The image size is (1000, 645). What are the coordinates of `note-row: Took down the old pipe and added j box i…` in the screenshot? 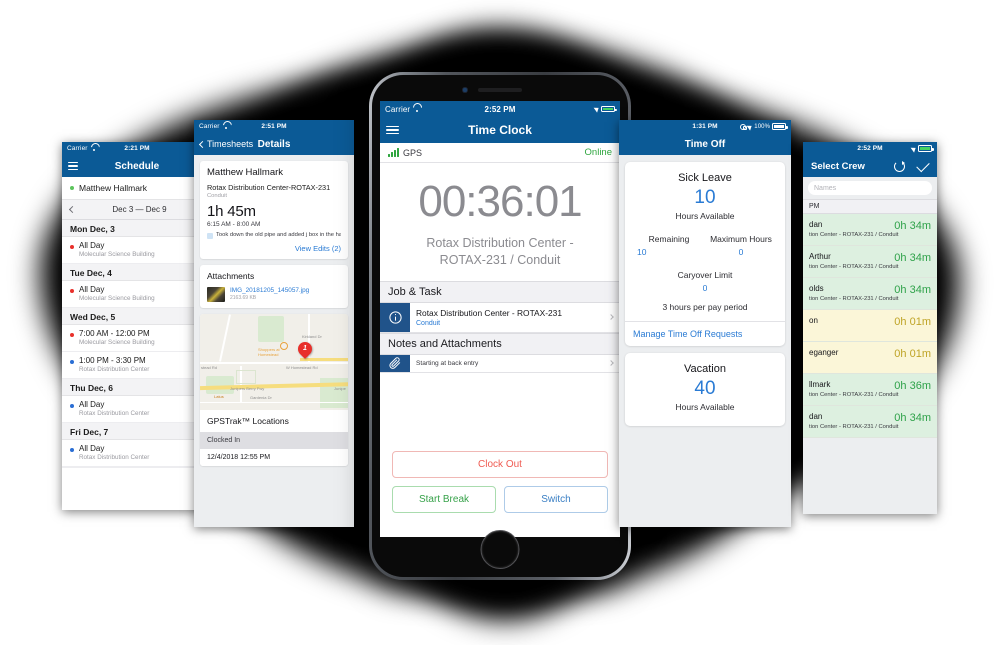 It's located at (274, 235).